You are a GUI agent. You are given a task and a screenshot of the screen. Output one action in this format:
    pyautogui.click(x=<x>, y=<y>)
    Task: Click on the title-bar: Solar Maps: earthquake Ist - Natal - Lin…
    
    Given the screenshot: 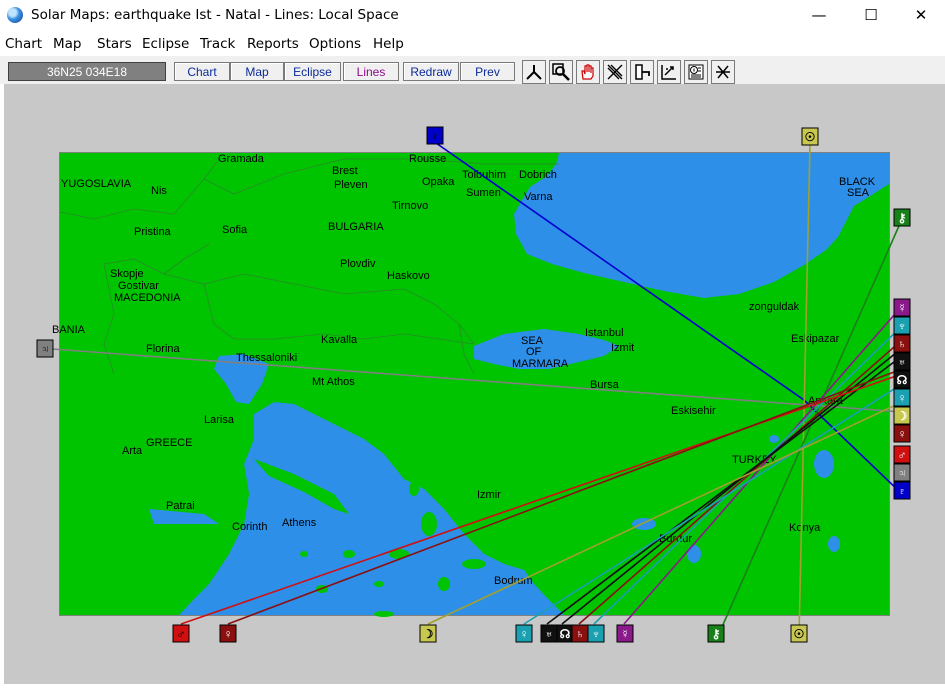 What is the action you would take?
    pyautogui.click(x=472, y=16)
    